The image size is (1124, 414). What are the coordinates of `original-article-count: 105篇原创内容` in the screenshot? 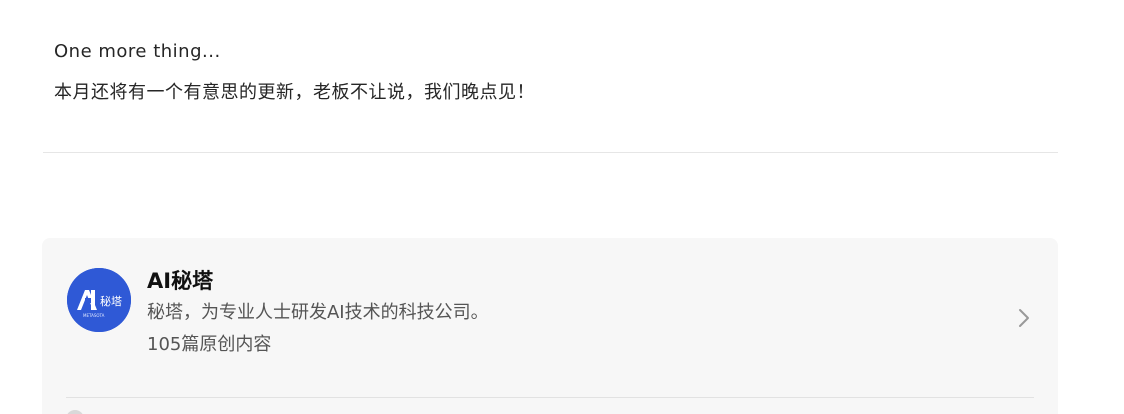 It's located at (209, 344).